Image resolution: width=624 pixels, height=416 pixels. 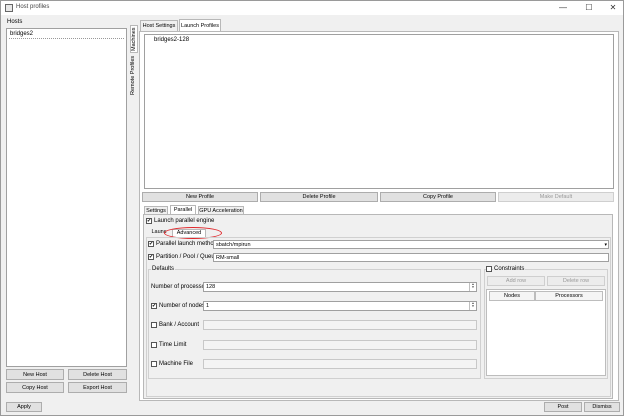 What do you see at coordinates (176, 364) in the screenshot?
I see `machine-file-label: Machine File` at bounding box center [176, 364].